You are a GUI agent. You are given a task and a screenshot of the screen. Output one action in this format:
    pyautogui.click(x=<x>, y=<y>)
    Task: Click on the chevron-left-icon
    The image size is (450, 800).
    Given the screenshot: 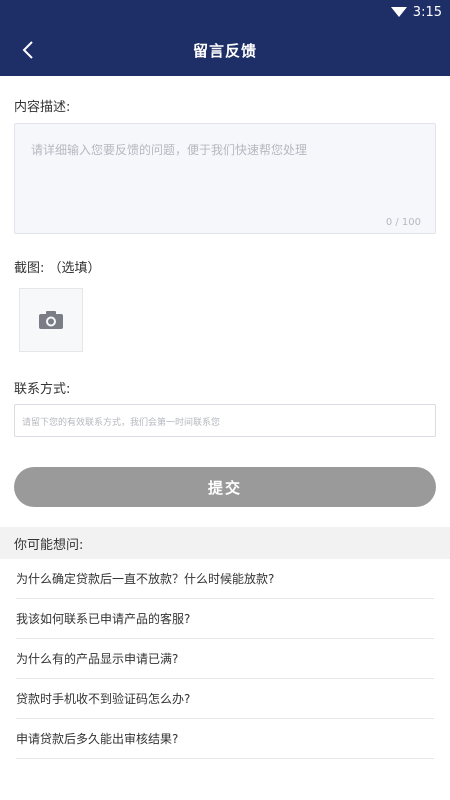 What is the action you would take?
    pyautogui.click(x=27, y=50)
    